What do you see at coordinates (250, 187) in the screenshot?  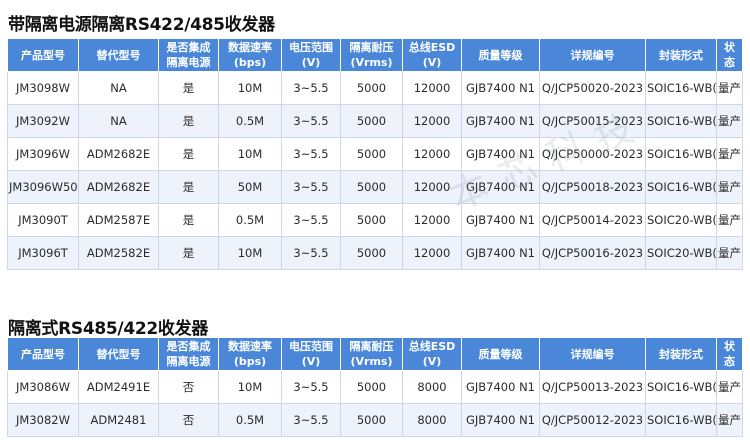 I see `cell-data-rate: 50M` at bounding box center [250, 187].